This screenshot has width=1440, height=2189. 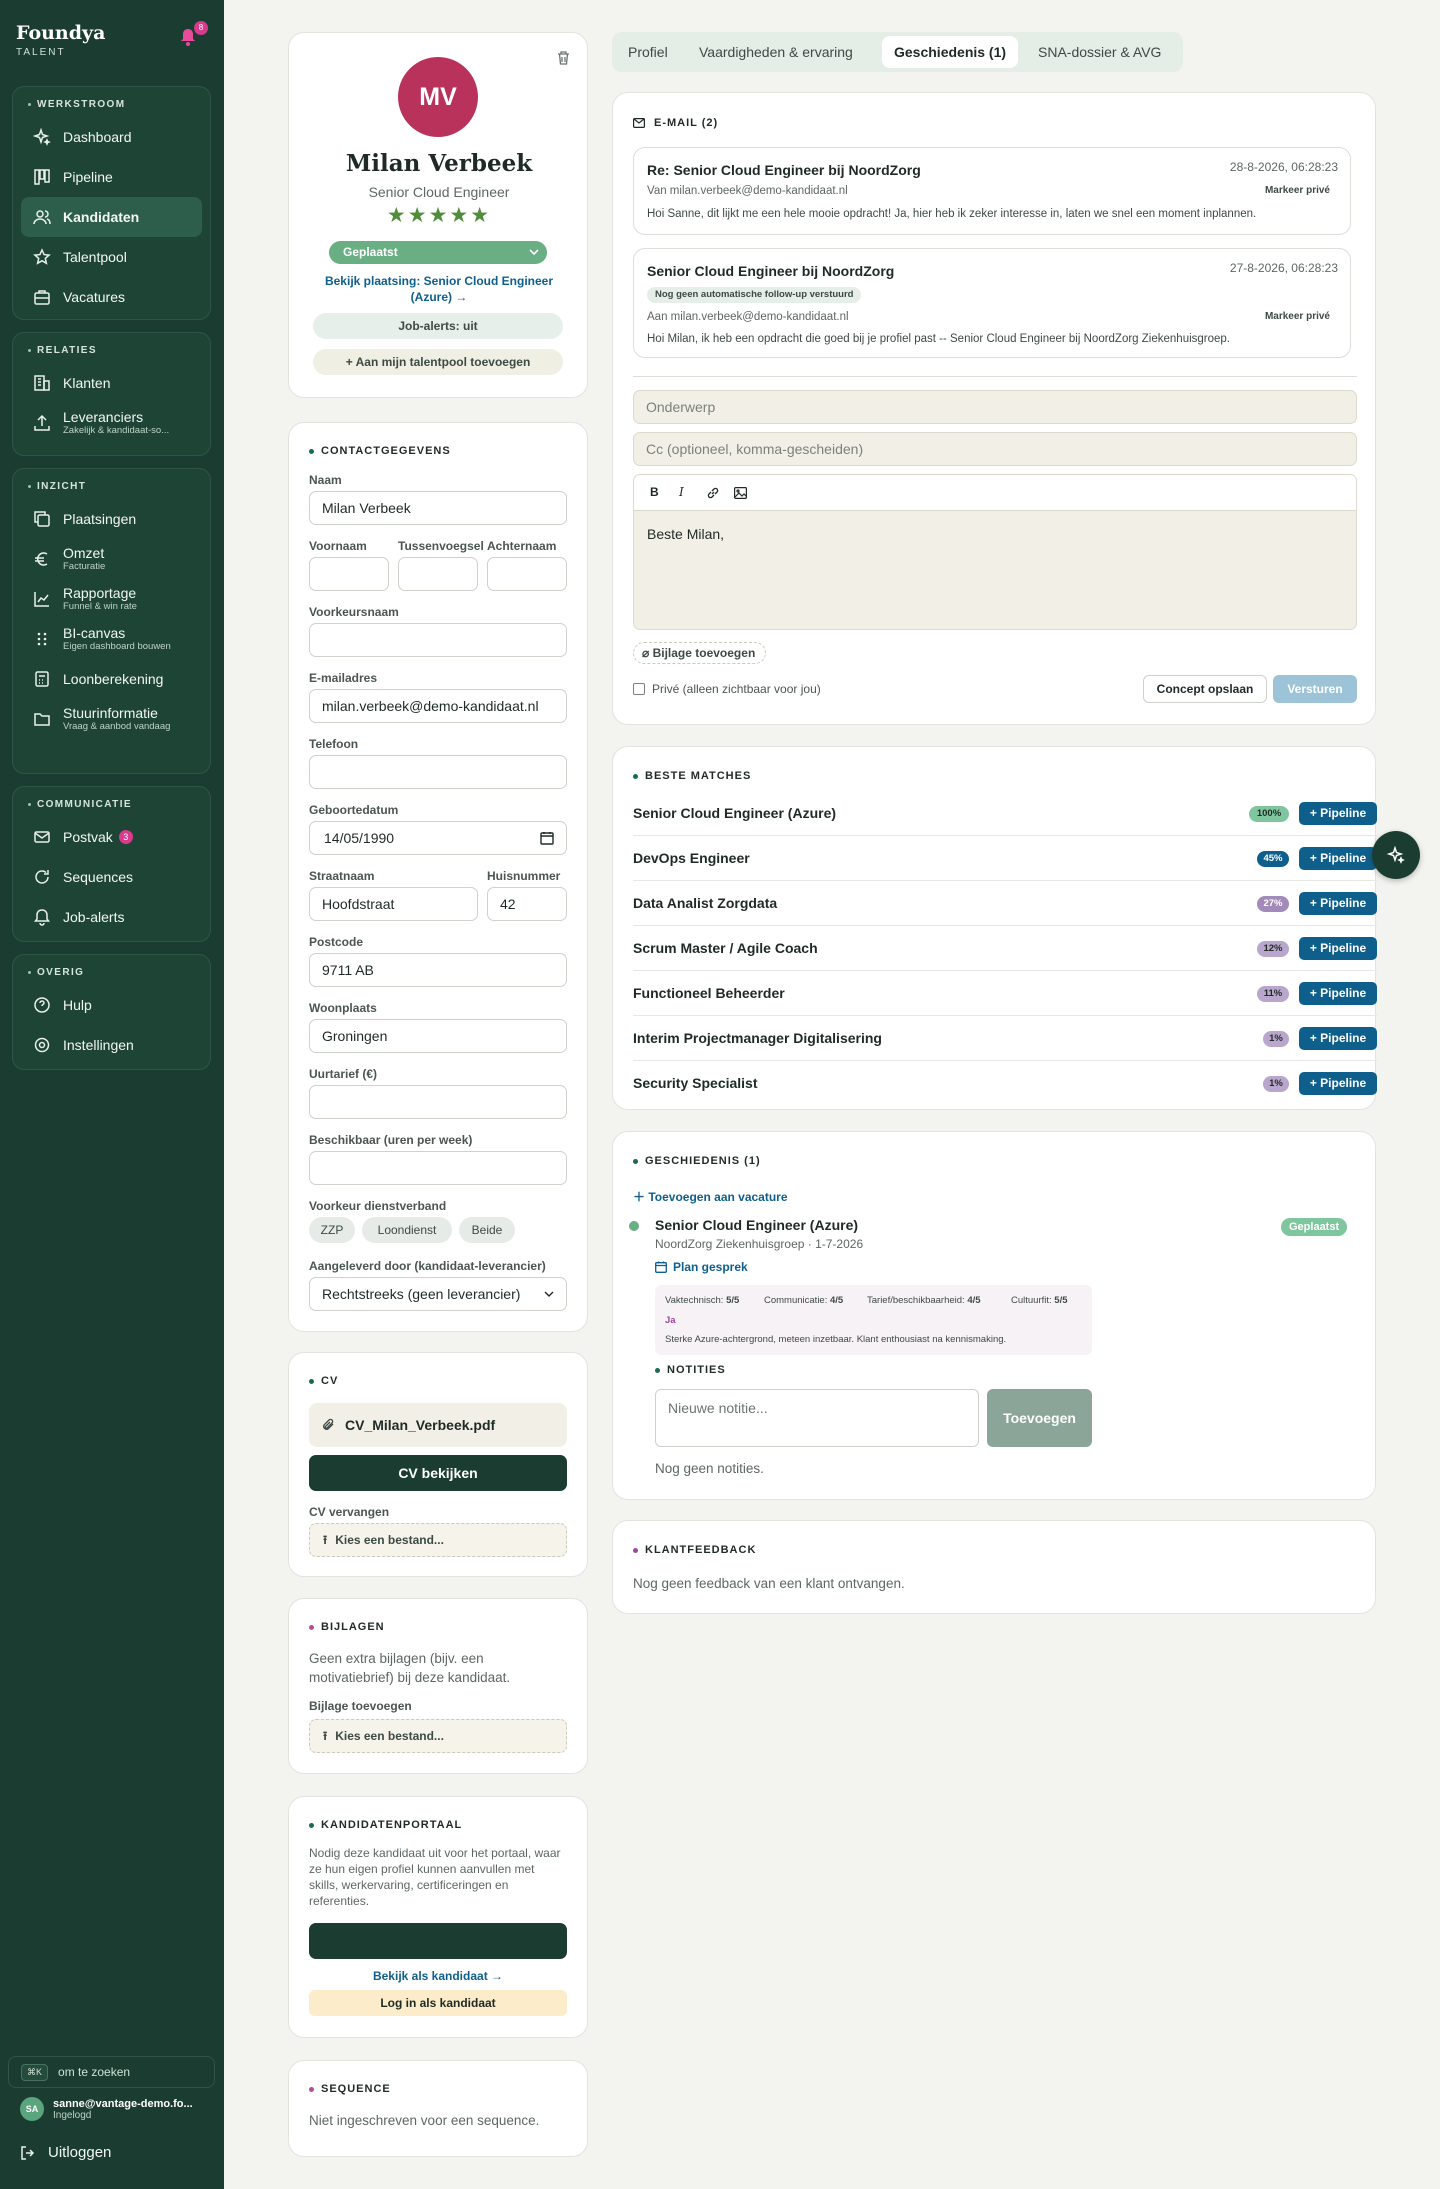 I want to click on sidebar-item-plaatsingen: Plaatsingen, so click(x=111, y=519).